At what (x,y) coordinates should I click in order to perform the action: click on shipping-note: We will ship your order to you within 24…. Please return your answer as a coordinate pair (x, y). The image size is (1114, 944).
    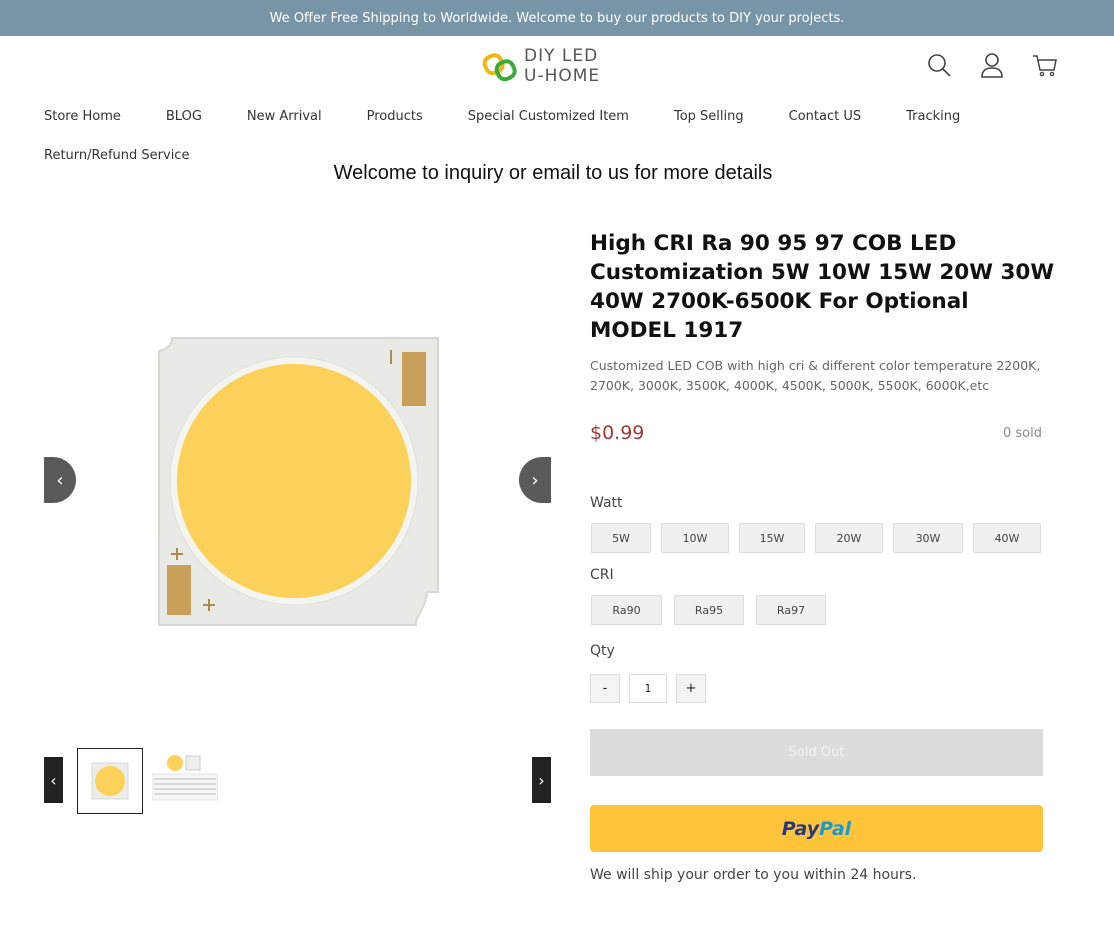
    Looking at the image, I should click on (753, 875).